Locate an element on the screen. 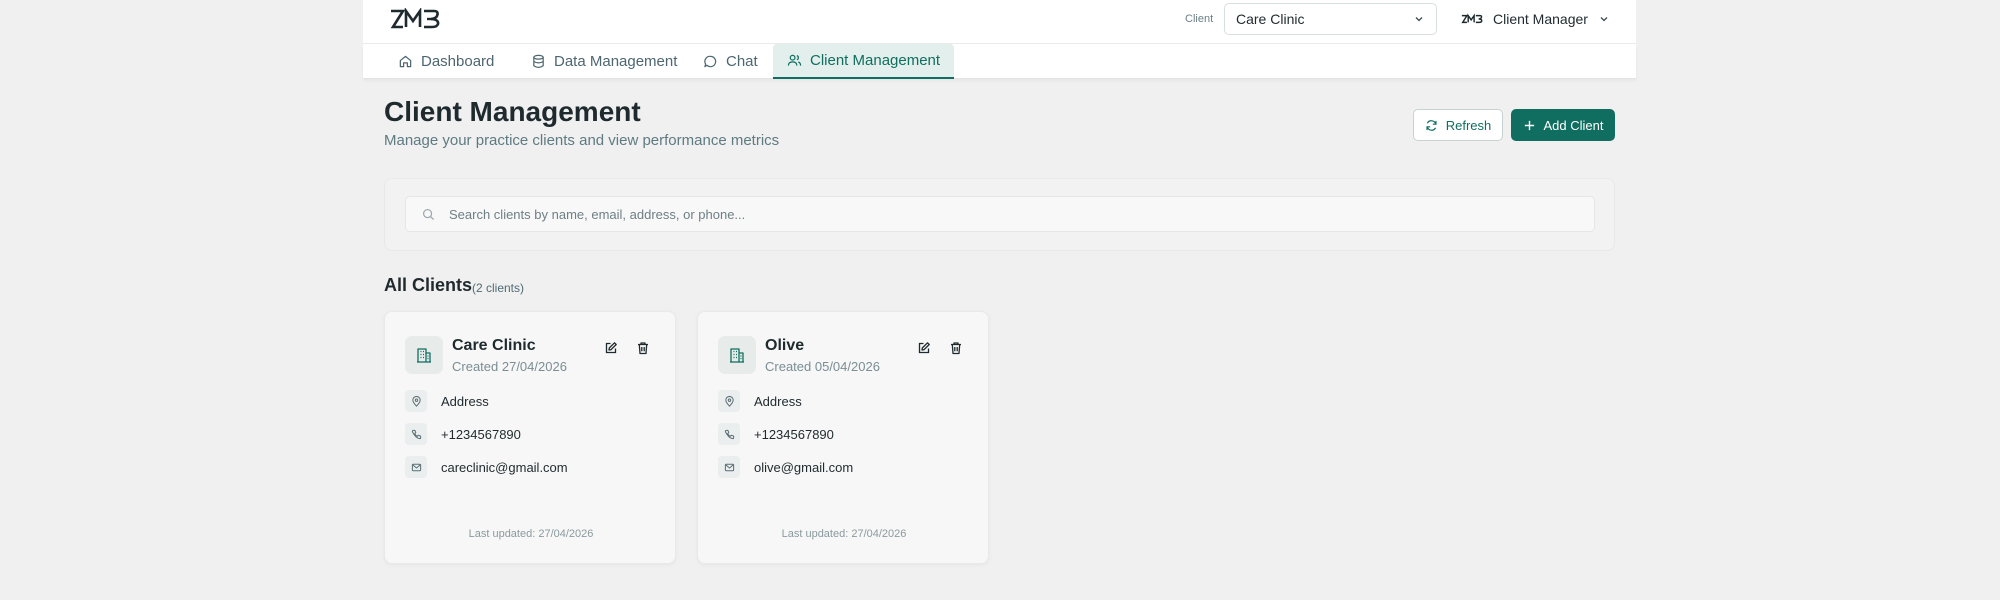  tab-dashboard: Dashboard is located at coordinates (446, 61).